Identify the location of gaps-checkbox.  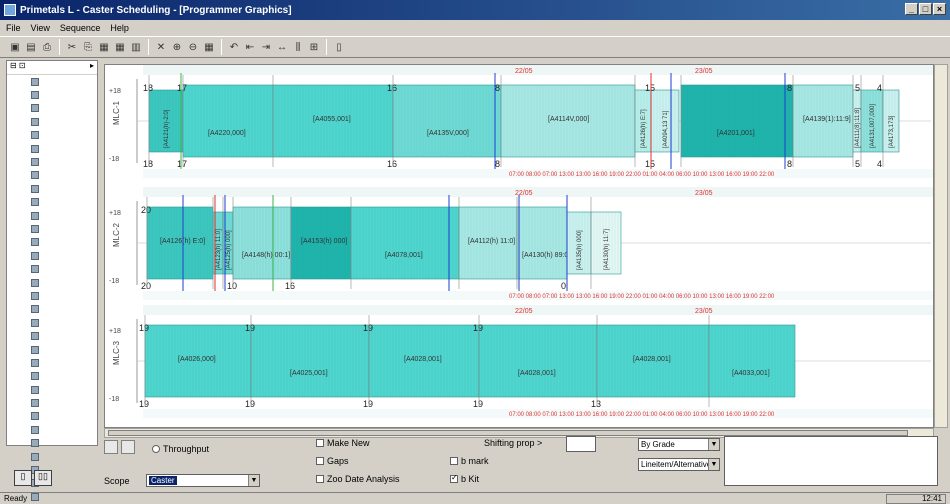
(320, 461).